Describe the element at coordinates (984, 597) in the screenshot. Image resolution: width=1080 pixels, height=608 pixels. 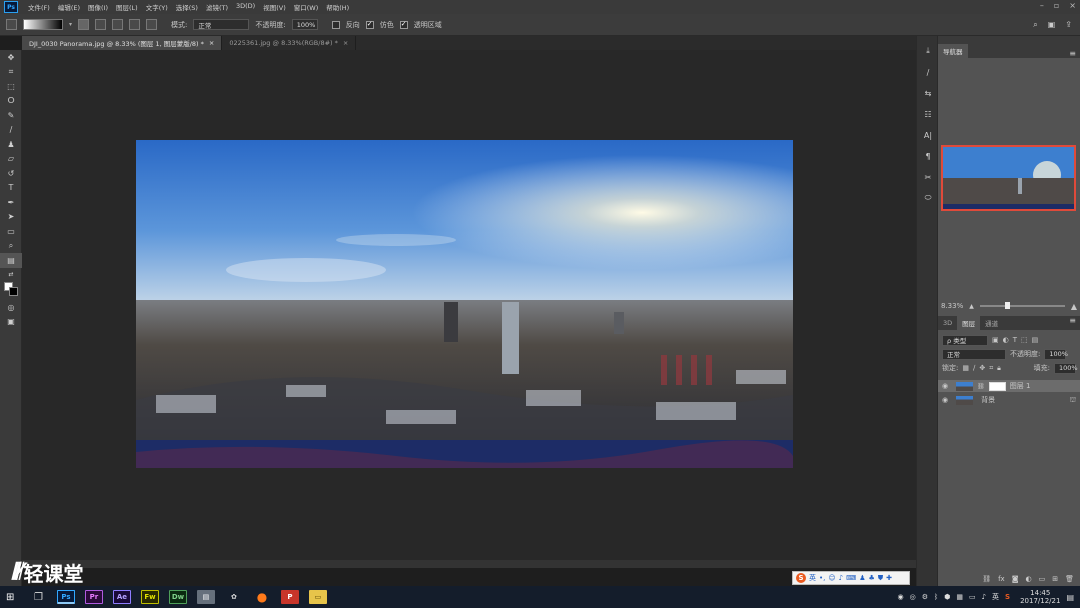
I see `volume-icon: ♪` at that location.